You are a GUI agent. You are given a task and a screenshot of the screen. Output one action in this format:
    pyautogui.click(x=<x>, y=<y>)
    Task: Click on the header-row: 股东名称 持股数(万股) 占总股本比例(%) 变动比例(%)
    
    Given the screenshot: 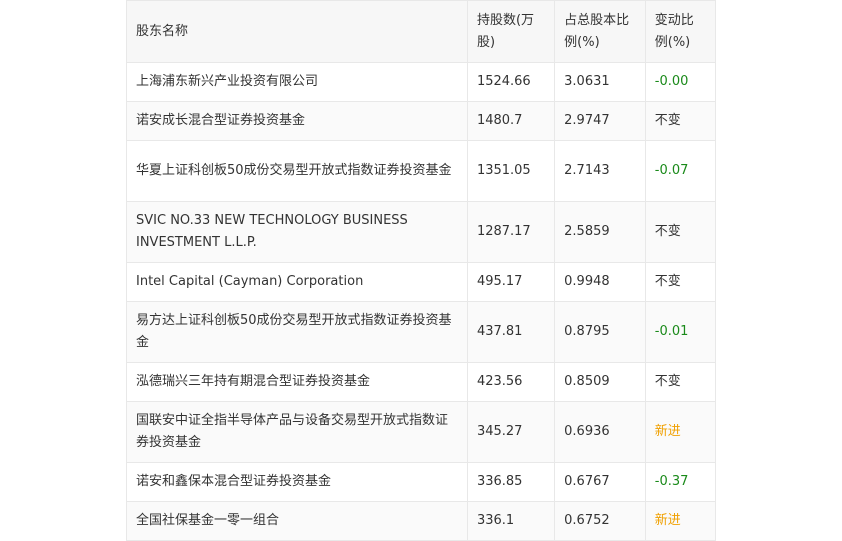 What is the action you would take?
    pyautogui.click(x=421, y=31)
    